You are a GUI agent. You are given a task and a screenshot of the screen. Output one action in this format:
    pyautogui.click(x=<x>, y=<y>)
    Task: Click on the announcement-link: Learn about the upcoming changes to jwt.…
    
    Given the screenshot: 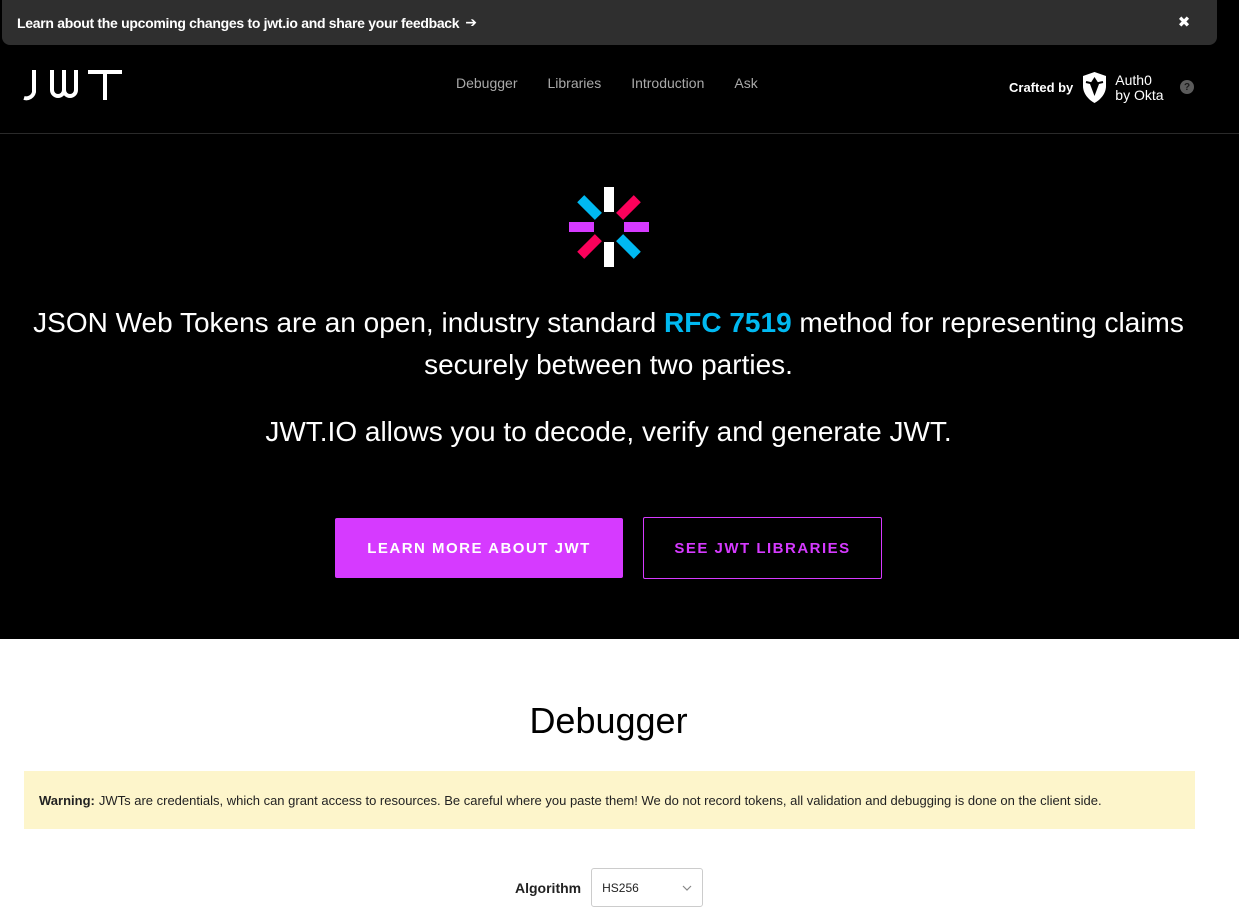 What is the action you would take?
    pyautogui.click(x=247, y=22)
    